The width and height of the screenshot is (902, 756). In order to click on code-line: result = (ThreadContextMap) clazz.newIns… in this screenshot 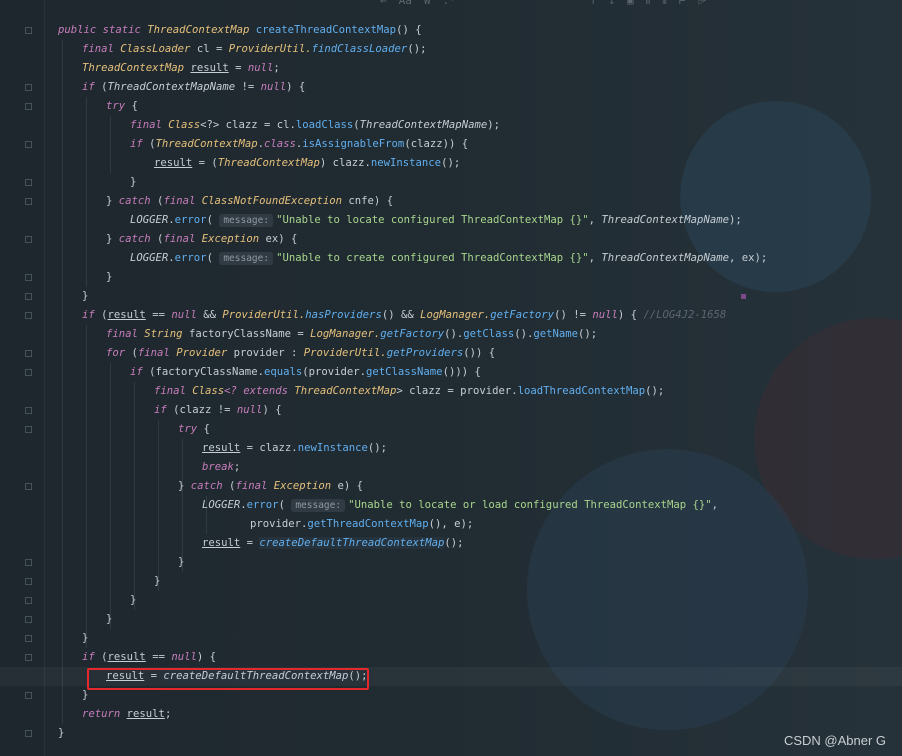, I will do `click(451, 163)`.